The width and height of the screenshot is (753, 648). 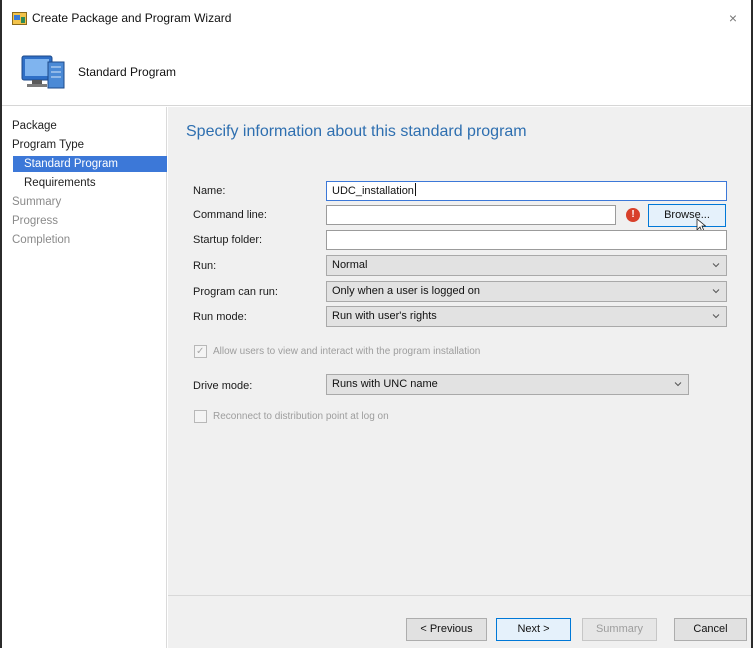 What do you see at coordinates (35, 221) in the screenshot?
I see `sidebar-item-progress: Progress` at bounding box center [35, 221].